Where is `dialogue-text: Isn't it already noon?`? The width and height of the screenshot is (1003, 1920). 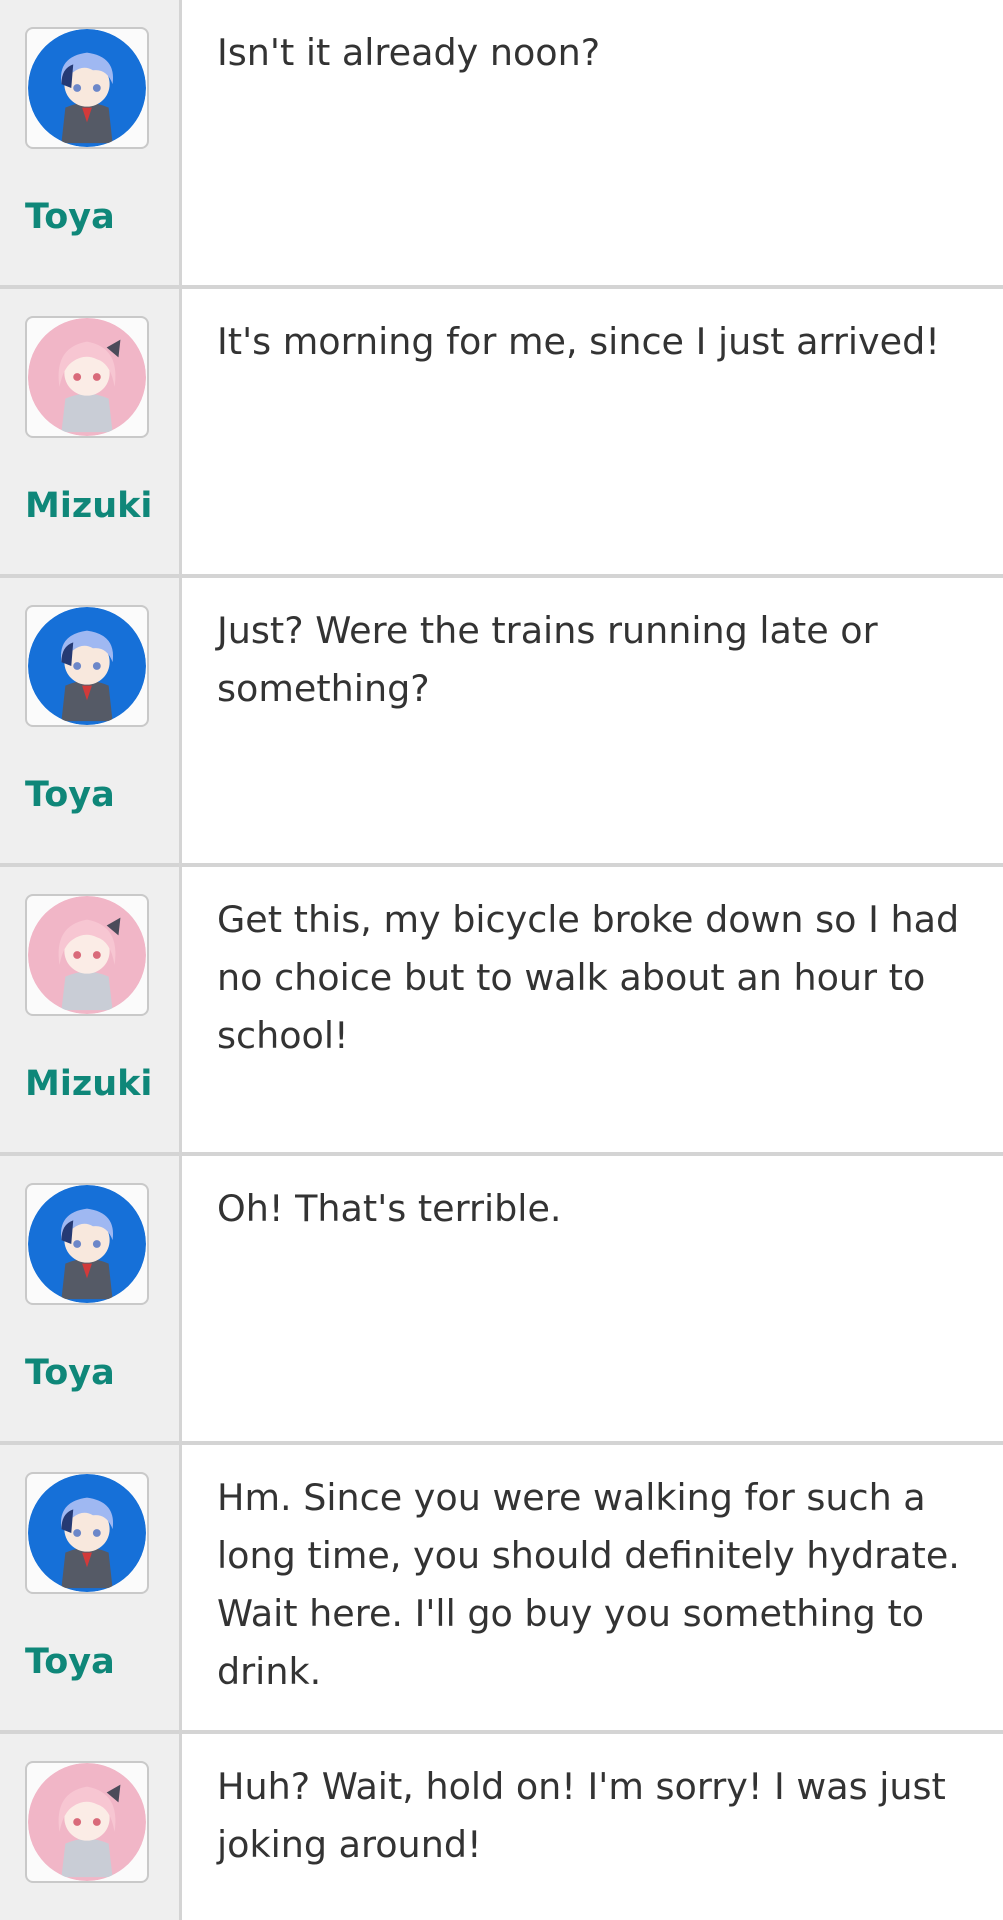 dialogue-text: Isn't it already noon? is located at coordinates (409, 52).